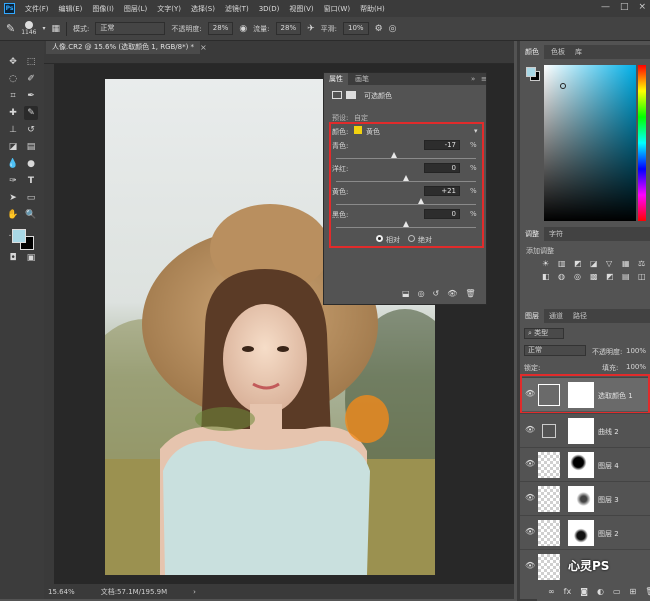 The width and height of the screenshot is (650, 601). I want to click on menu-view: 视图(V), so click(301, 9).